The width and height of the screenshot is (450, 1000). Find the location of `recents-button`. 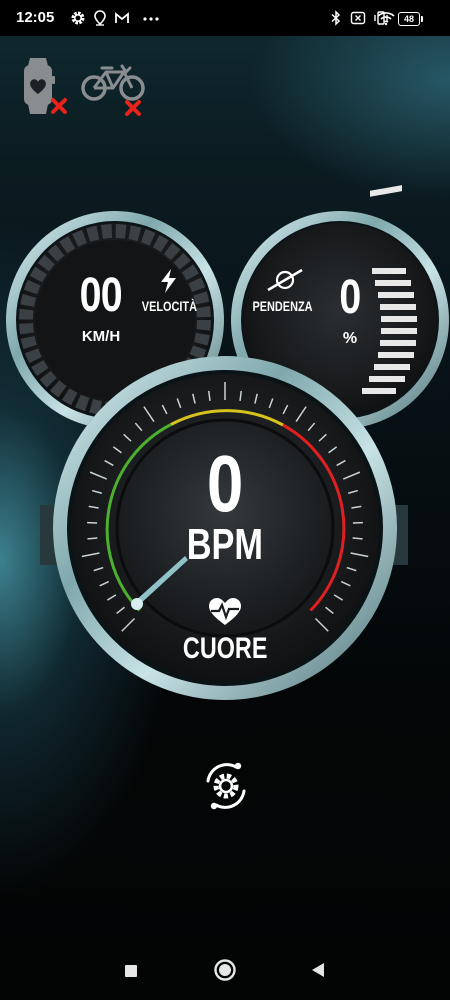

recents-button is located at coordinates (131, 972).